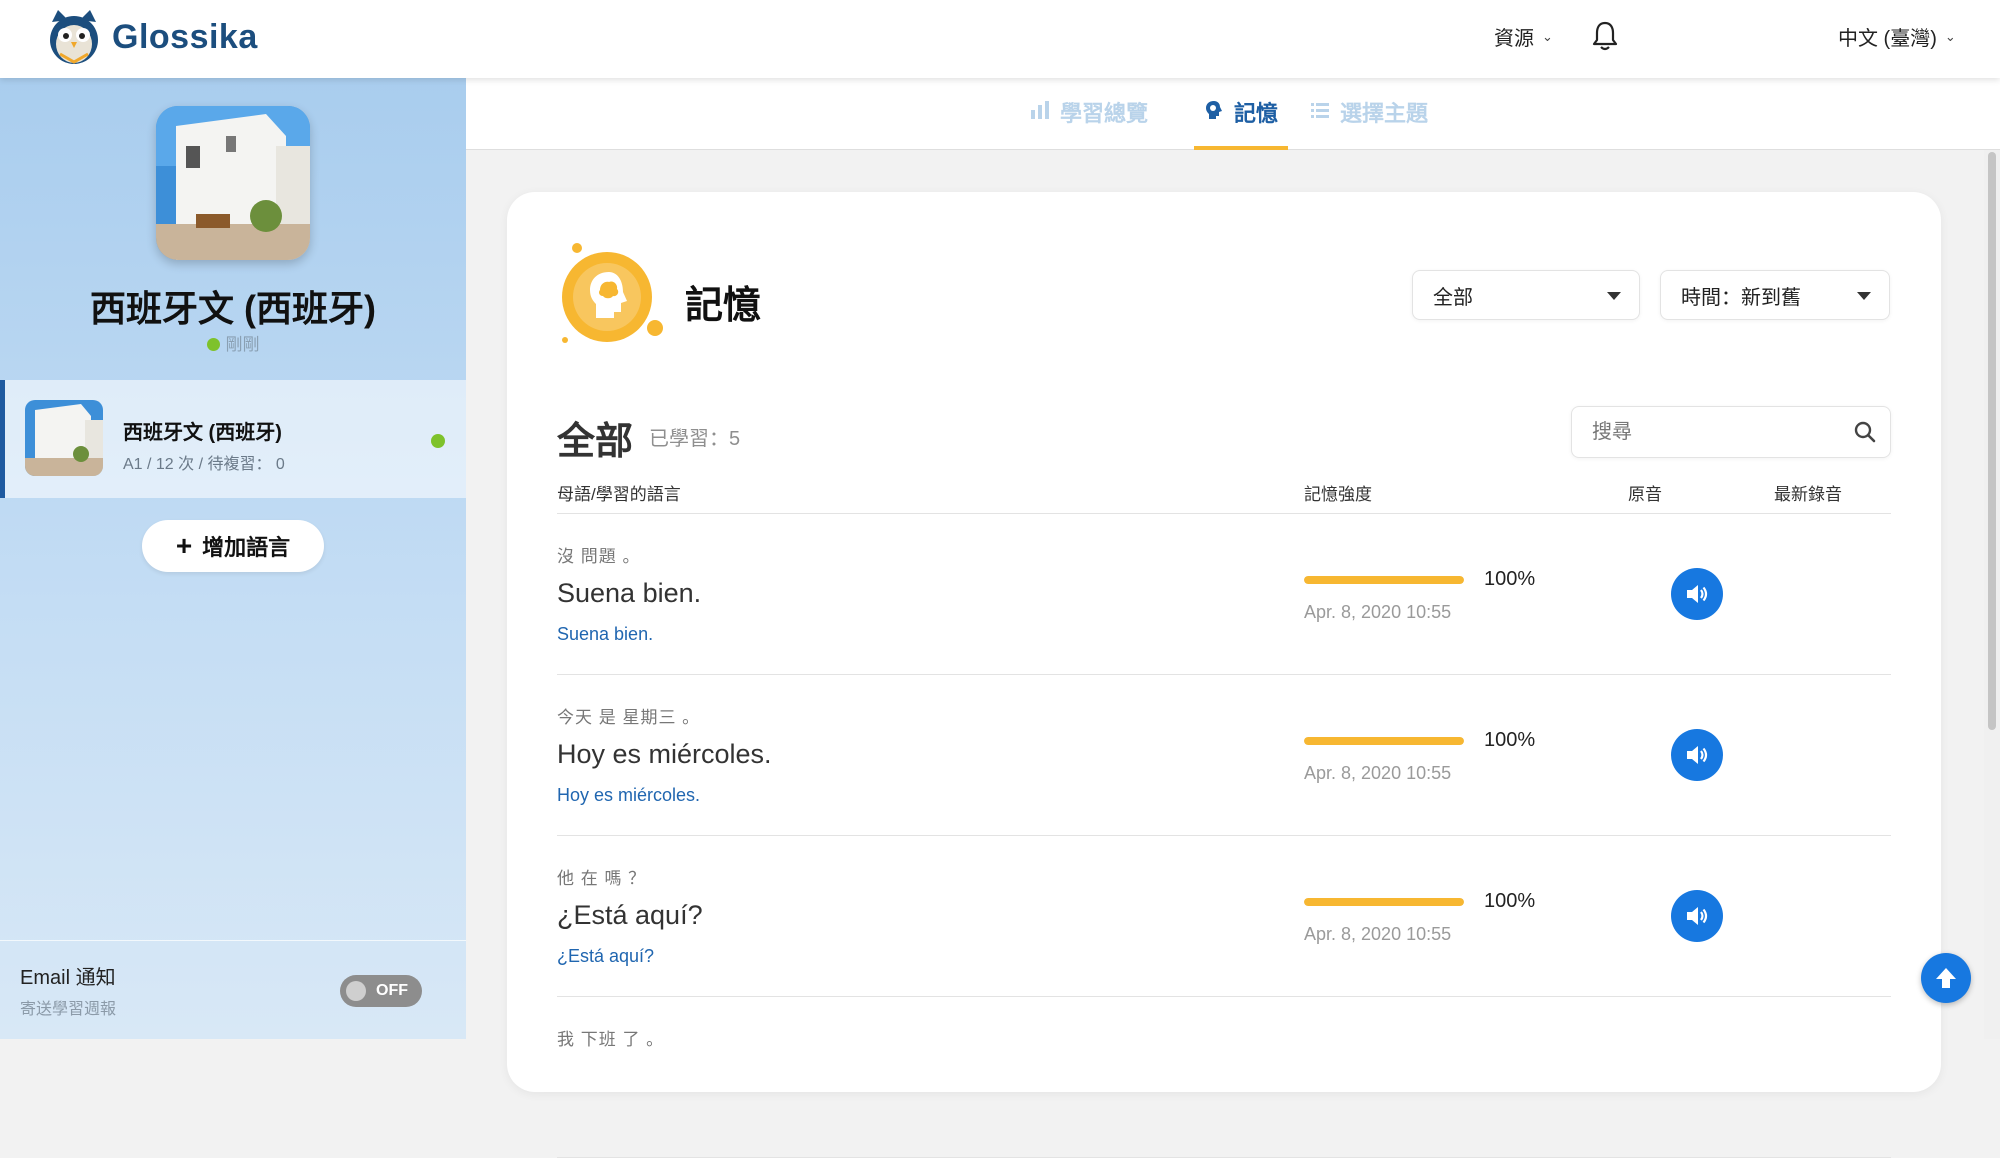 The width and height of the screenshot is (2000, 1158). I want to click on filter-selected: 全部, so click(1453, 297).